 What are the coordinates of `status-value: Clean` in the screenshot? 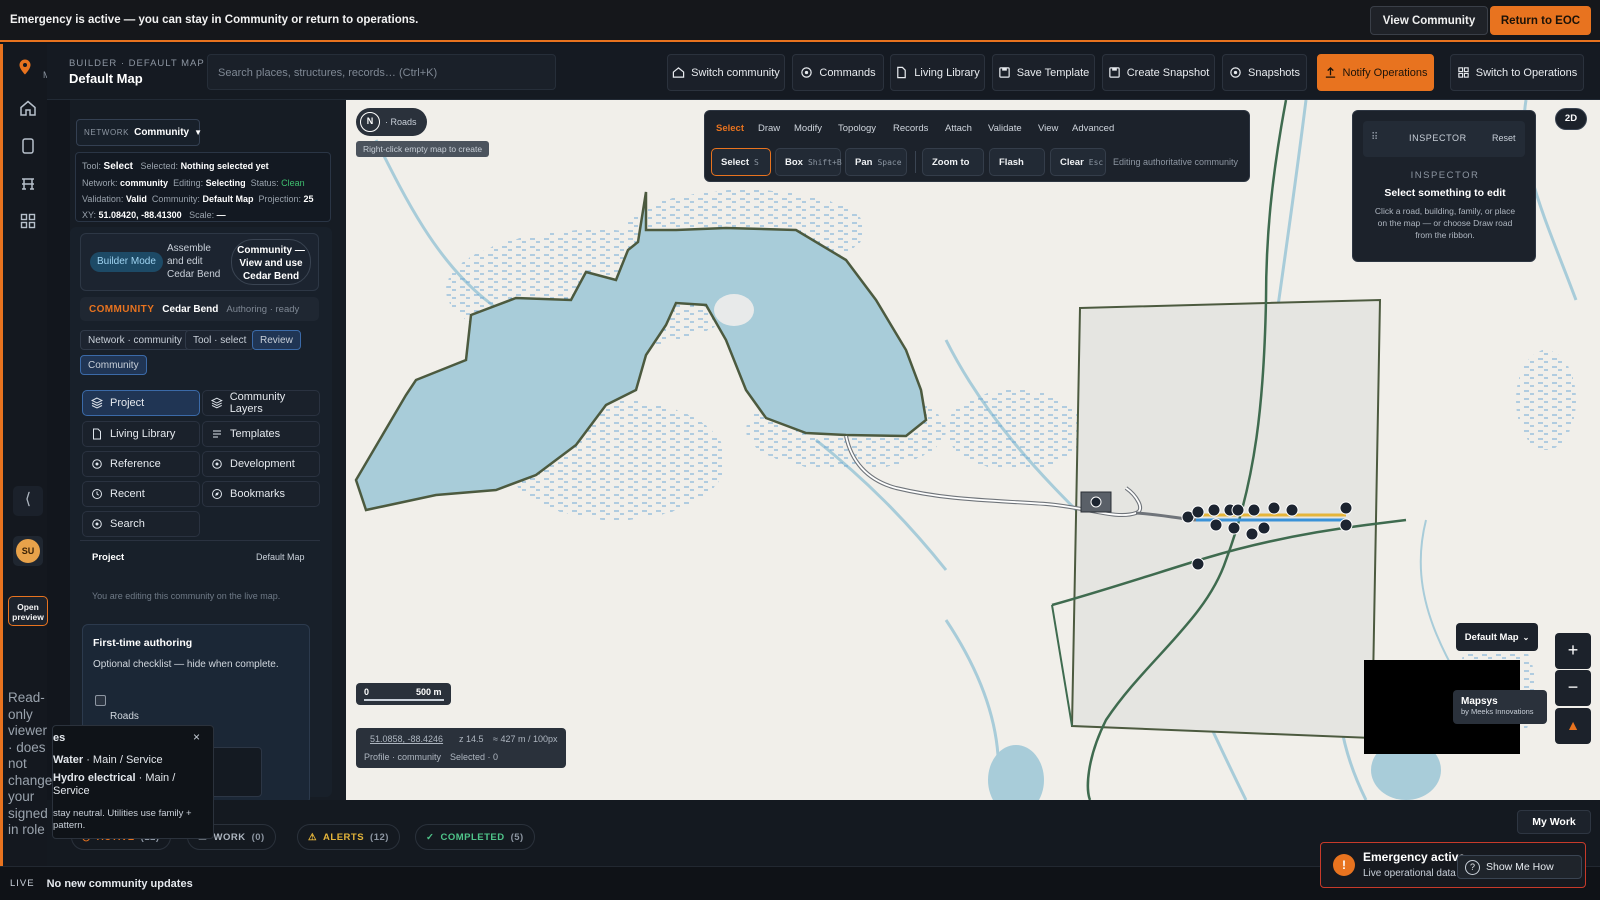 It's located at (293, 183).